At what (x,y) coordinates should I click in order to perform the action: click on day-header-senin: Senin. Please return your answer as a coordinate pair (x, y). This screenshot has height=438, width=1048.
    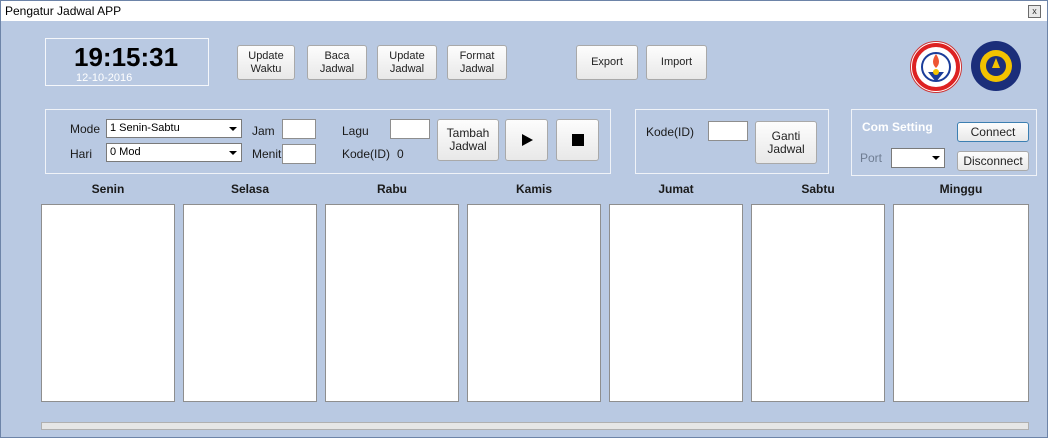
    Looking at the image, I should click on (108, 189).